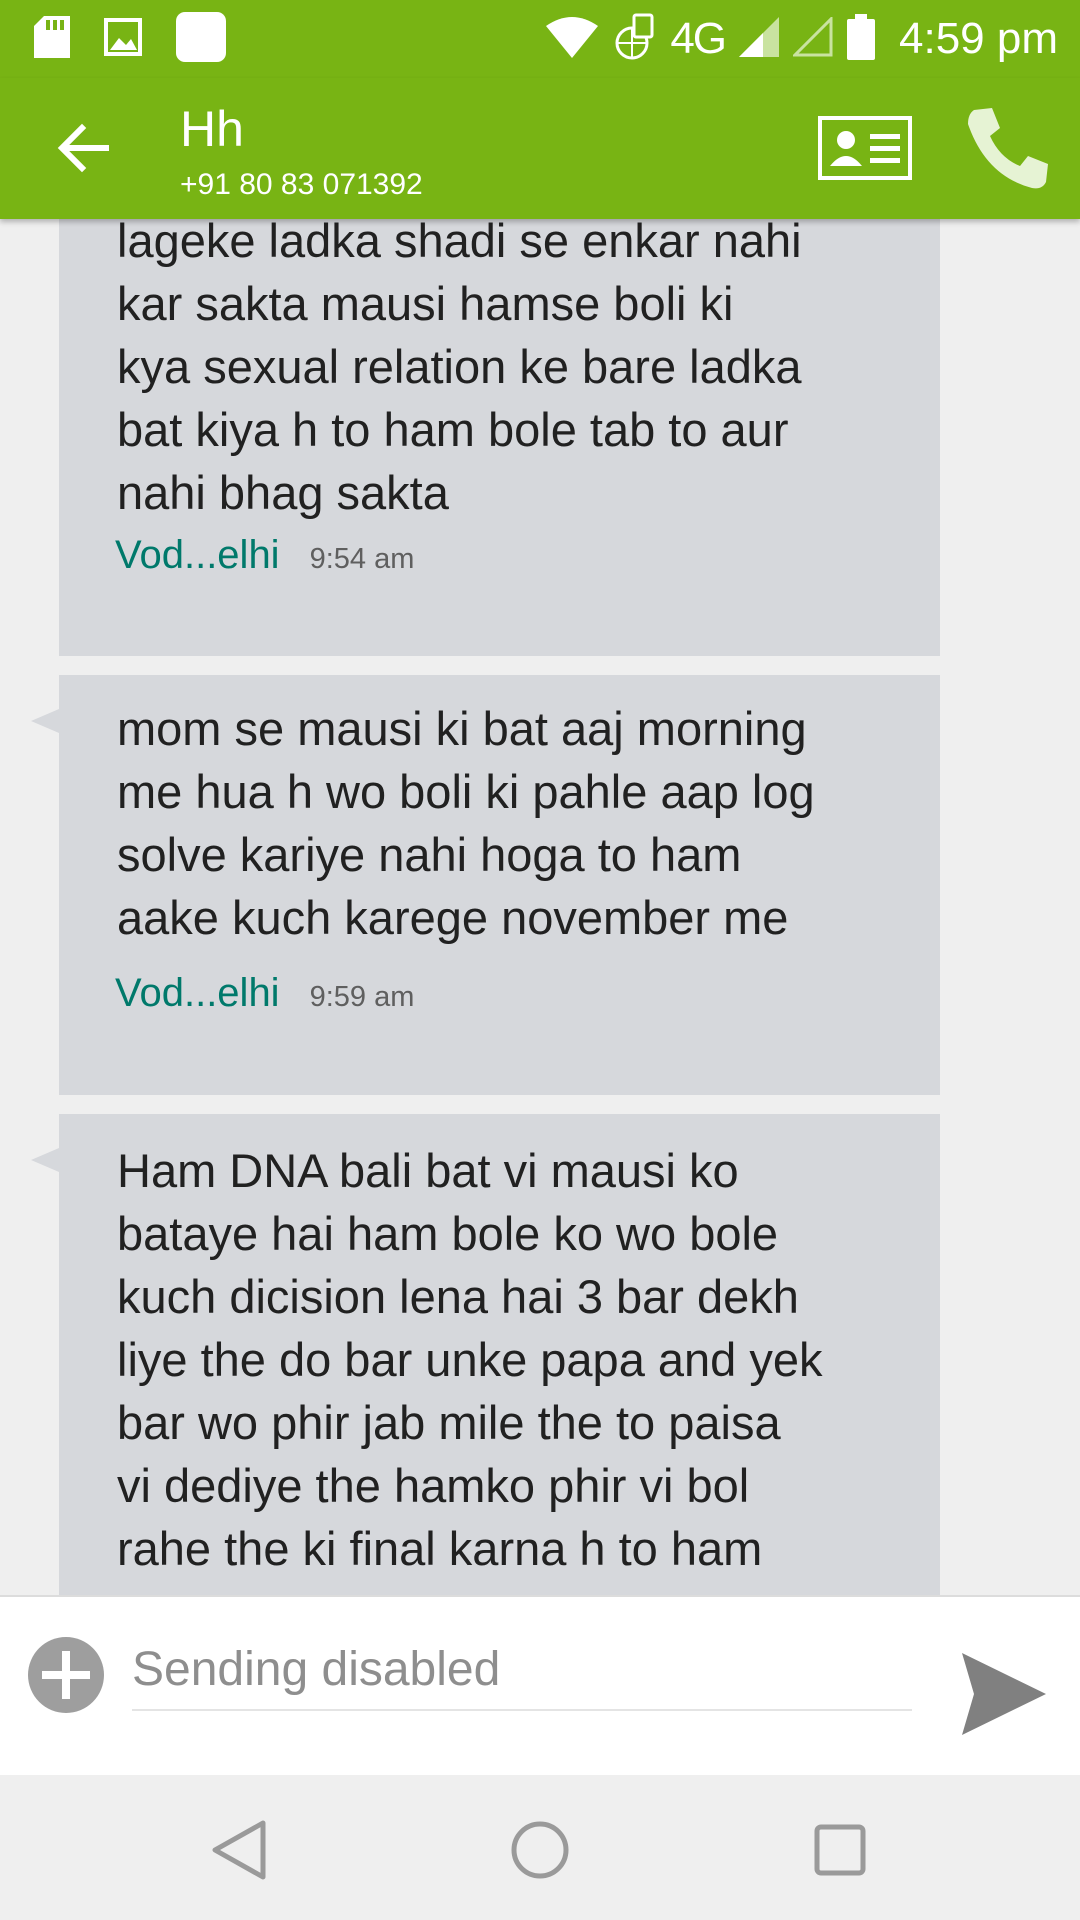 This screenshot has width=1080, height=1920. What do you see at coordinates (212, 129) in the screenshot?
I see `contact-name: Hh` at bounding box center [212, 129].